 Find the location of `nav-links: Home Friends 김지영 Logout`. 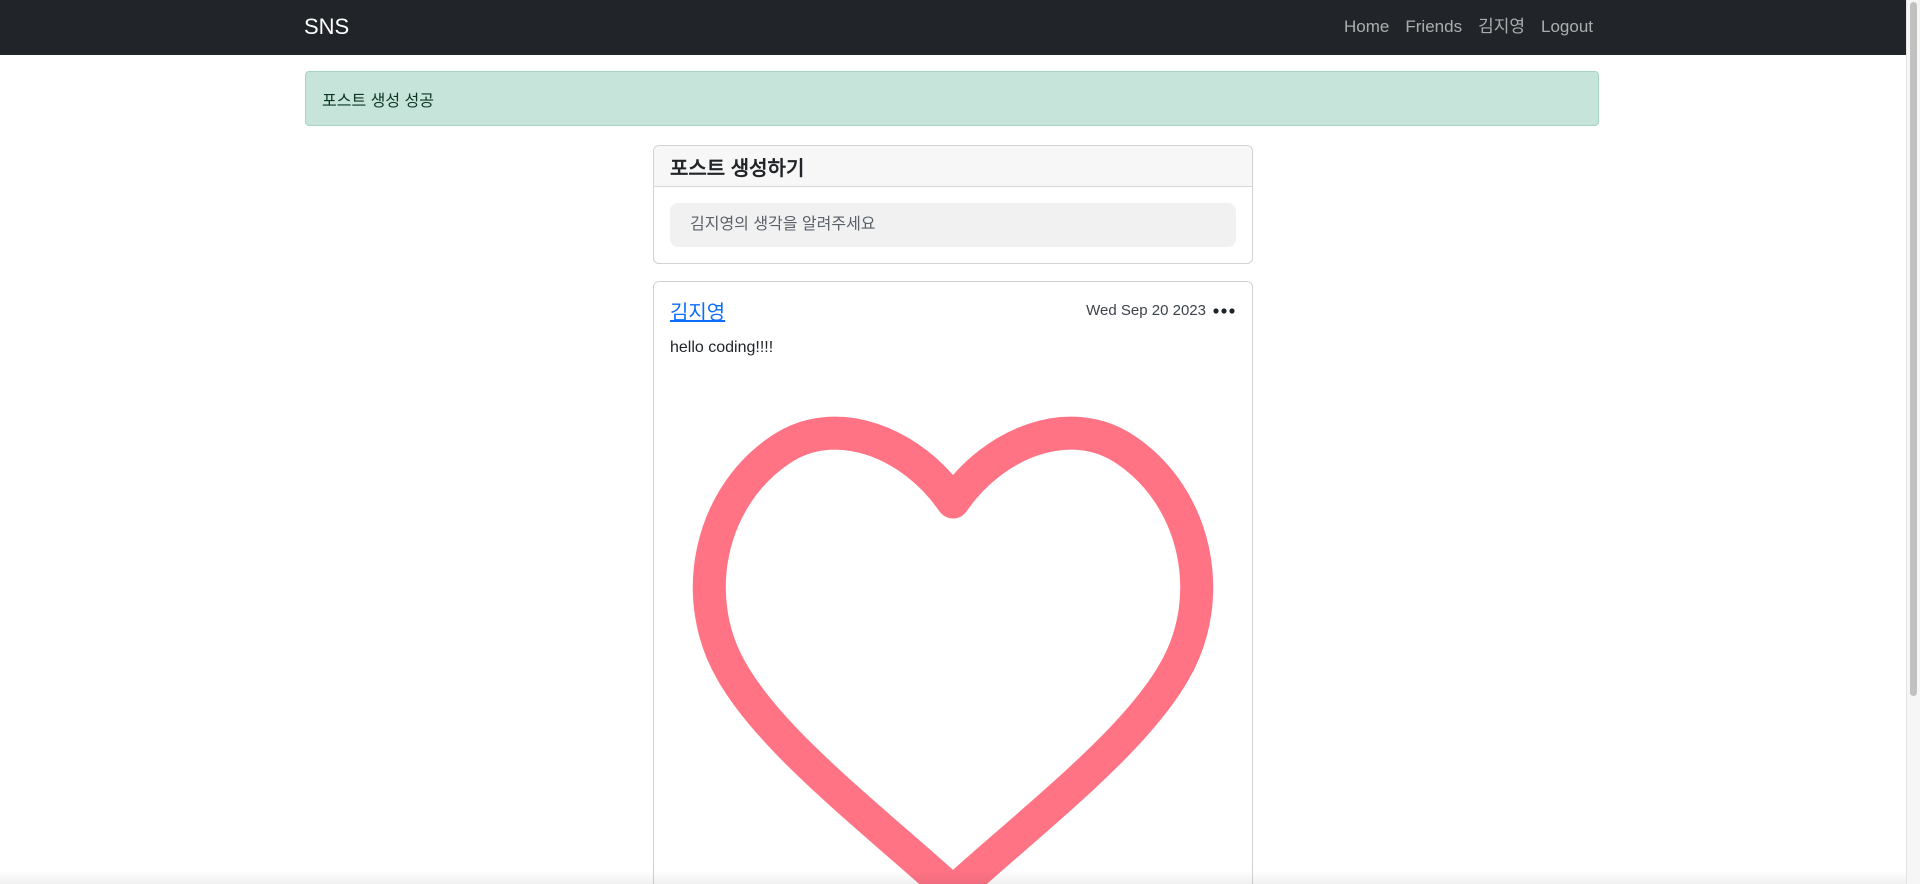

nav-links: Home Friends 김지영 Logout is located at coordinates (1468, 27).